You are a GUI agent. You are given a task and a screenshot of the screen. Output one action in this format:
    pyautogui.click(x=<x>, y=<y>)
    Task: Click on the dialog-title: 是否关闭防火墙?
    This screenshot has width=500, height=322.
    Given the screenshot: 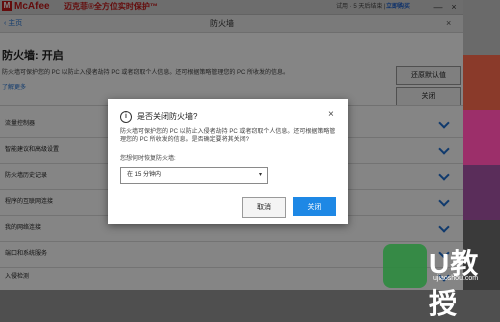 What is the action you would take?
    pyautogui.click(x=167, y=116)
    